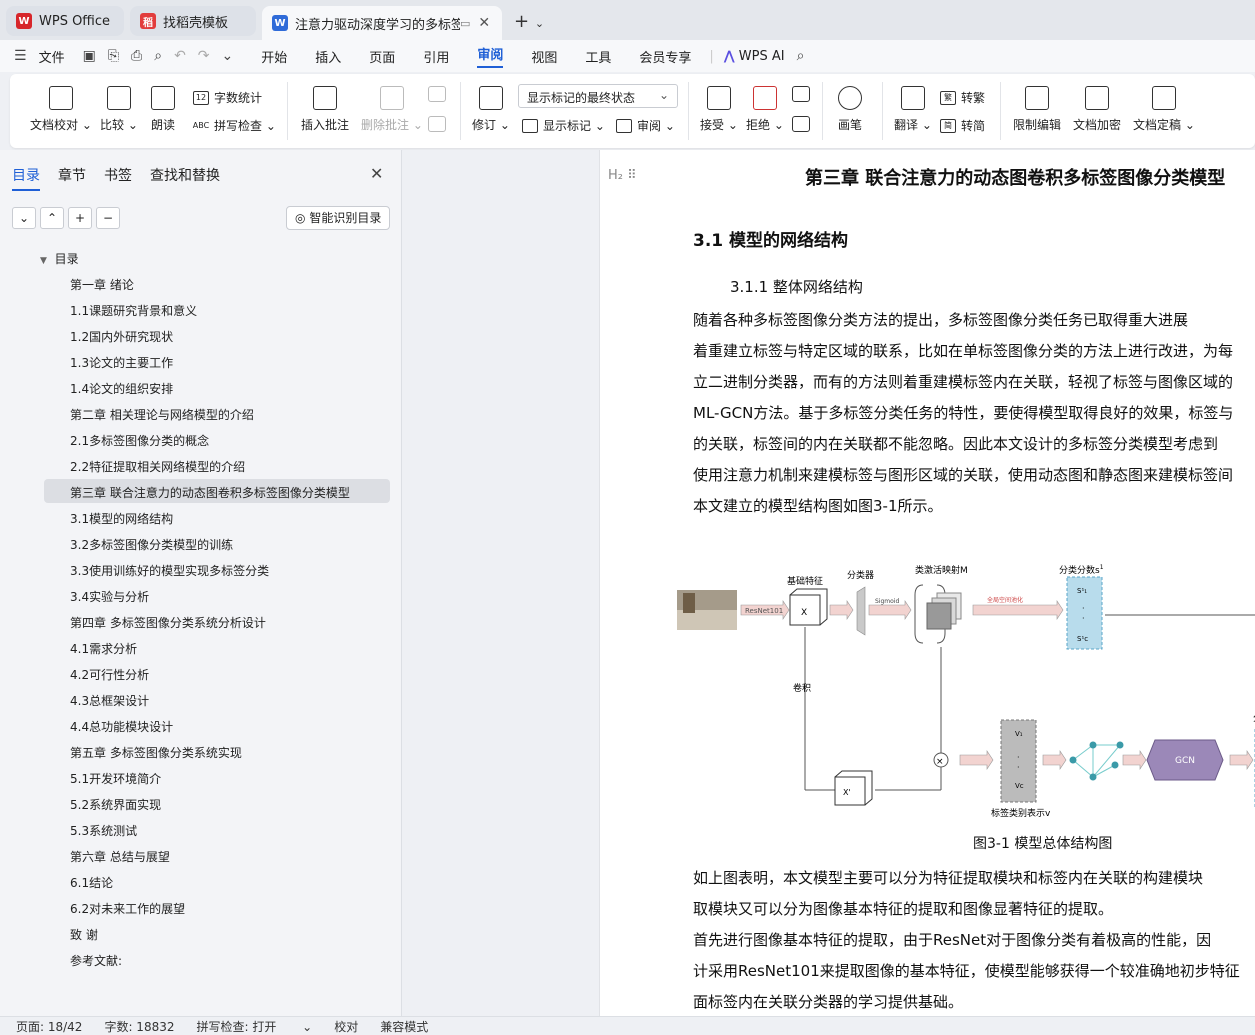  Describe the element at coordinates (158, 56) in the screenshot. I see `print-preview-icon: ⌕` at that location.